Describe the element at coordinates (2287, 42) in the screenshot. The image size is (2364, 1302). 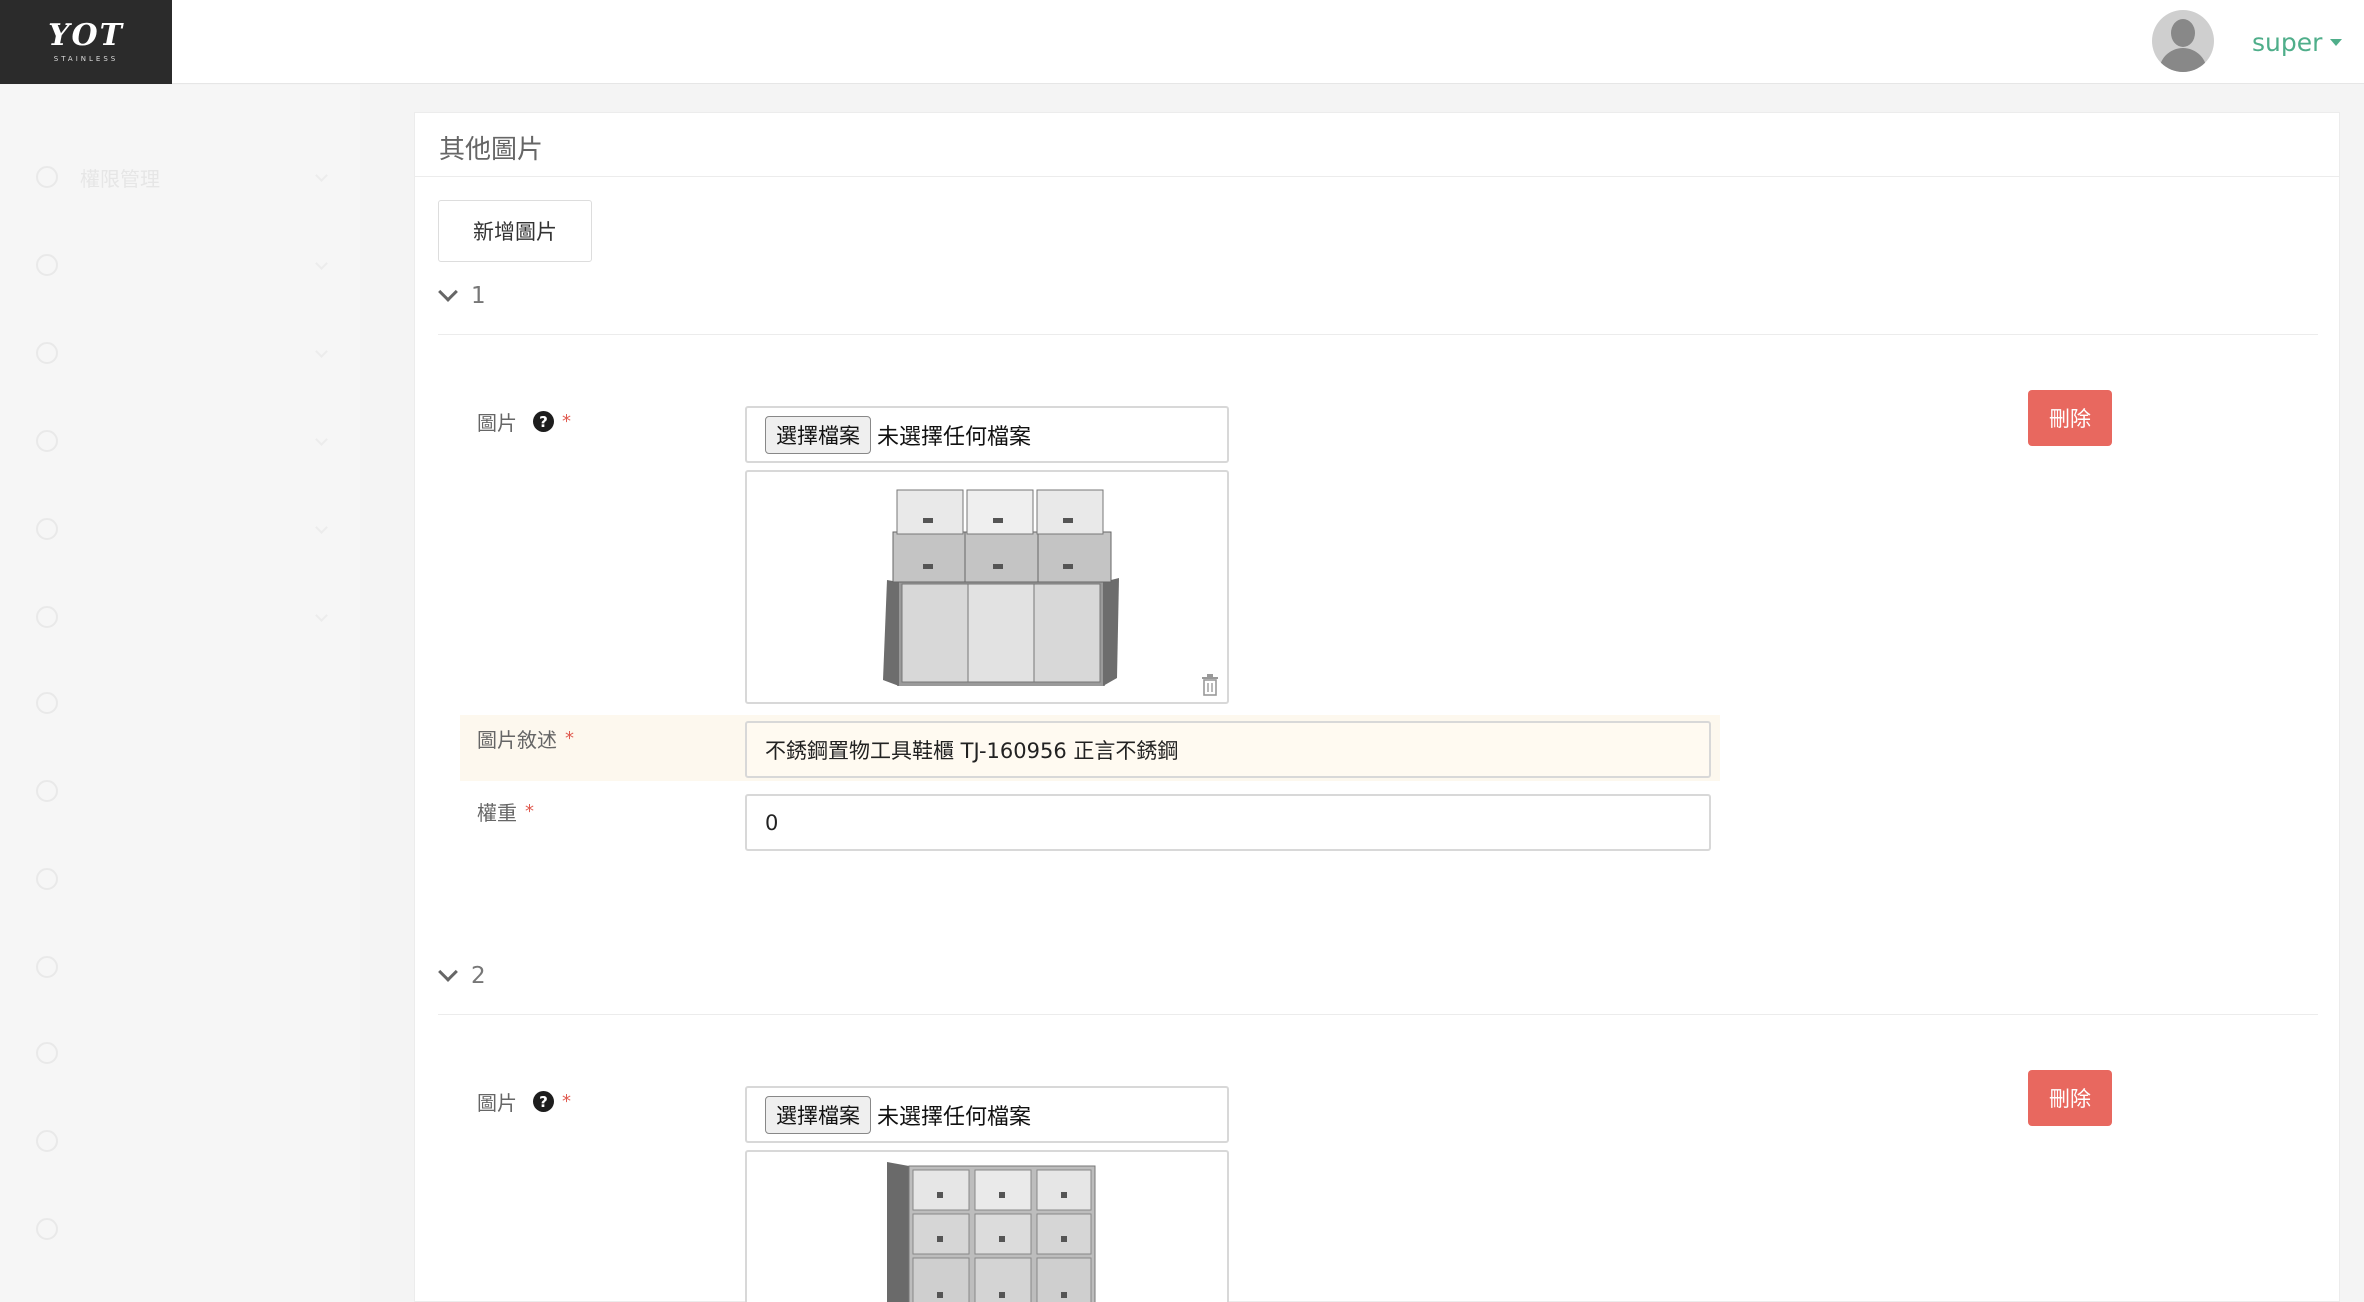
I see `user-name: super` at that location.